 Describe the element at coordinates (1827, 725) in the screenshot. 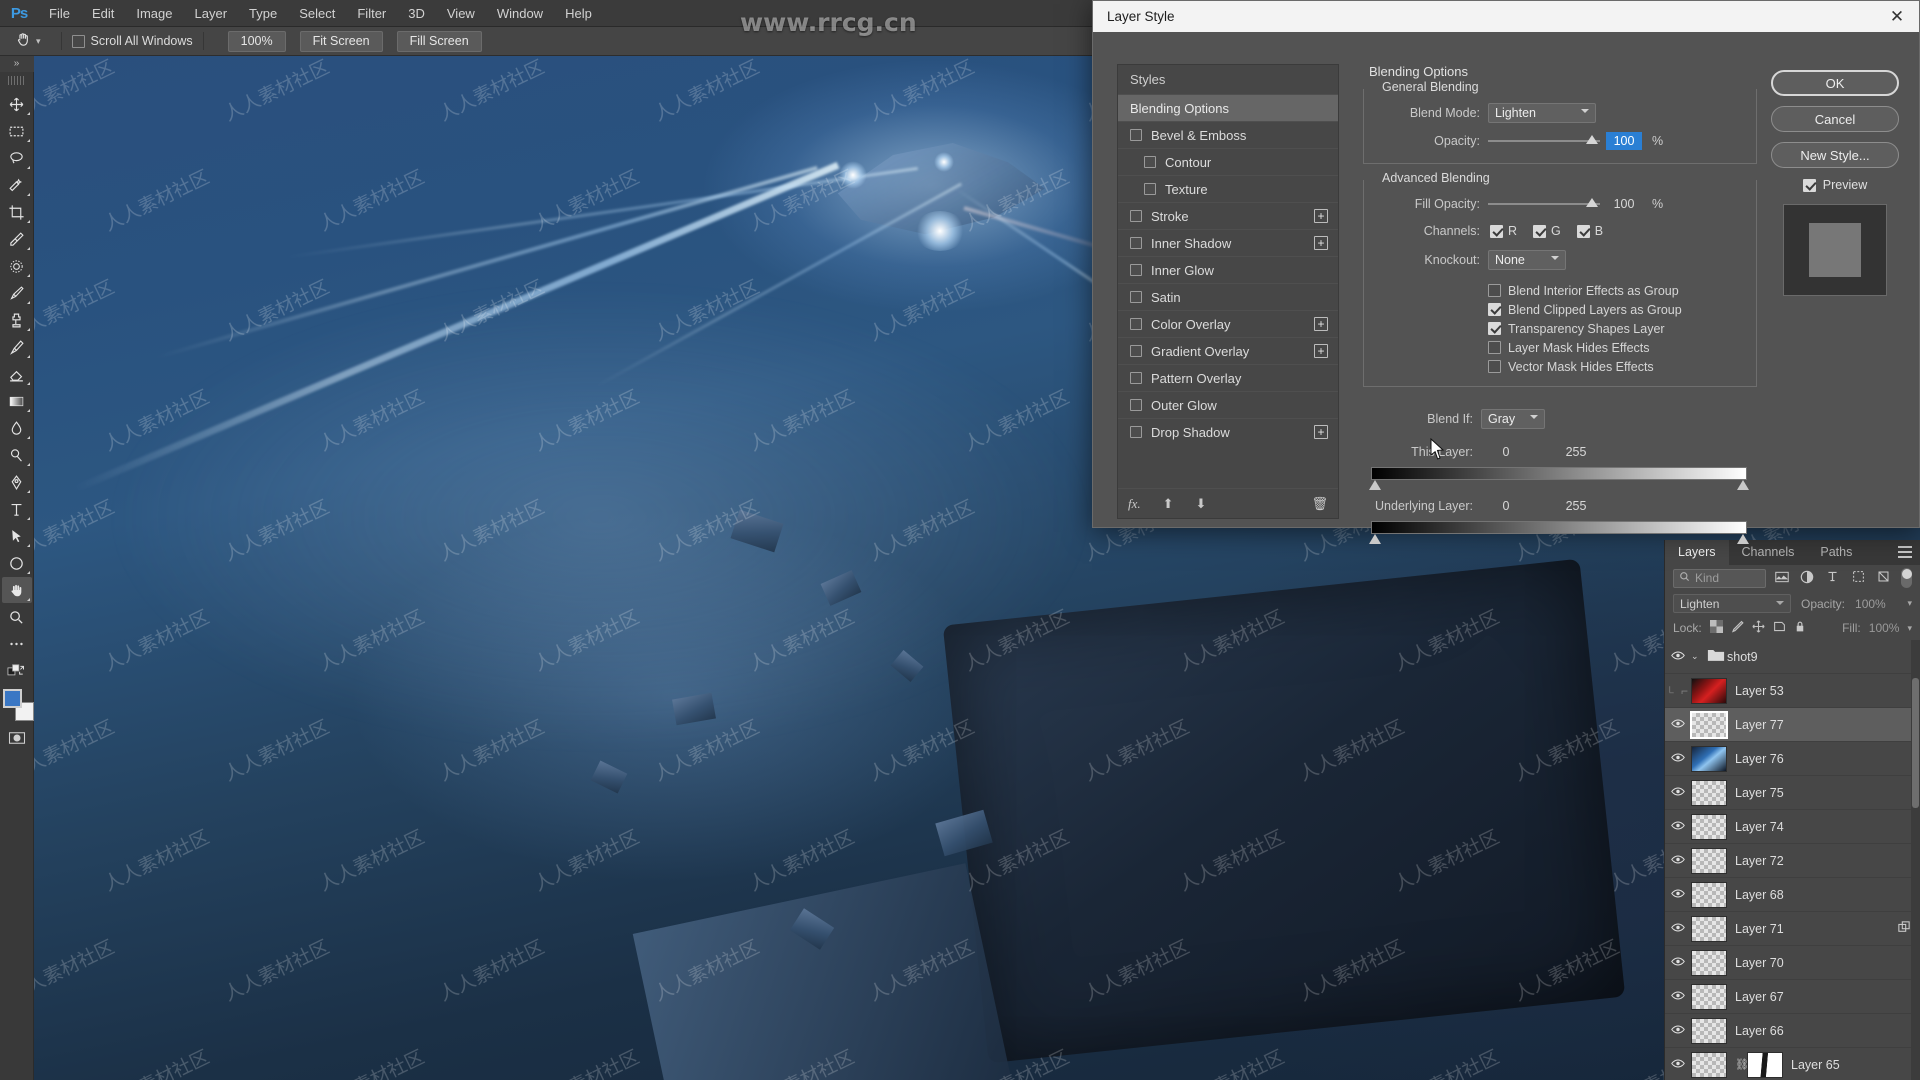

I see `layer-name: Layer 77` at that location.